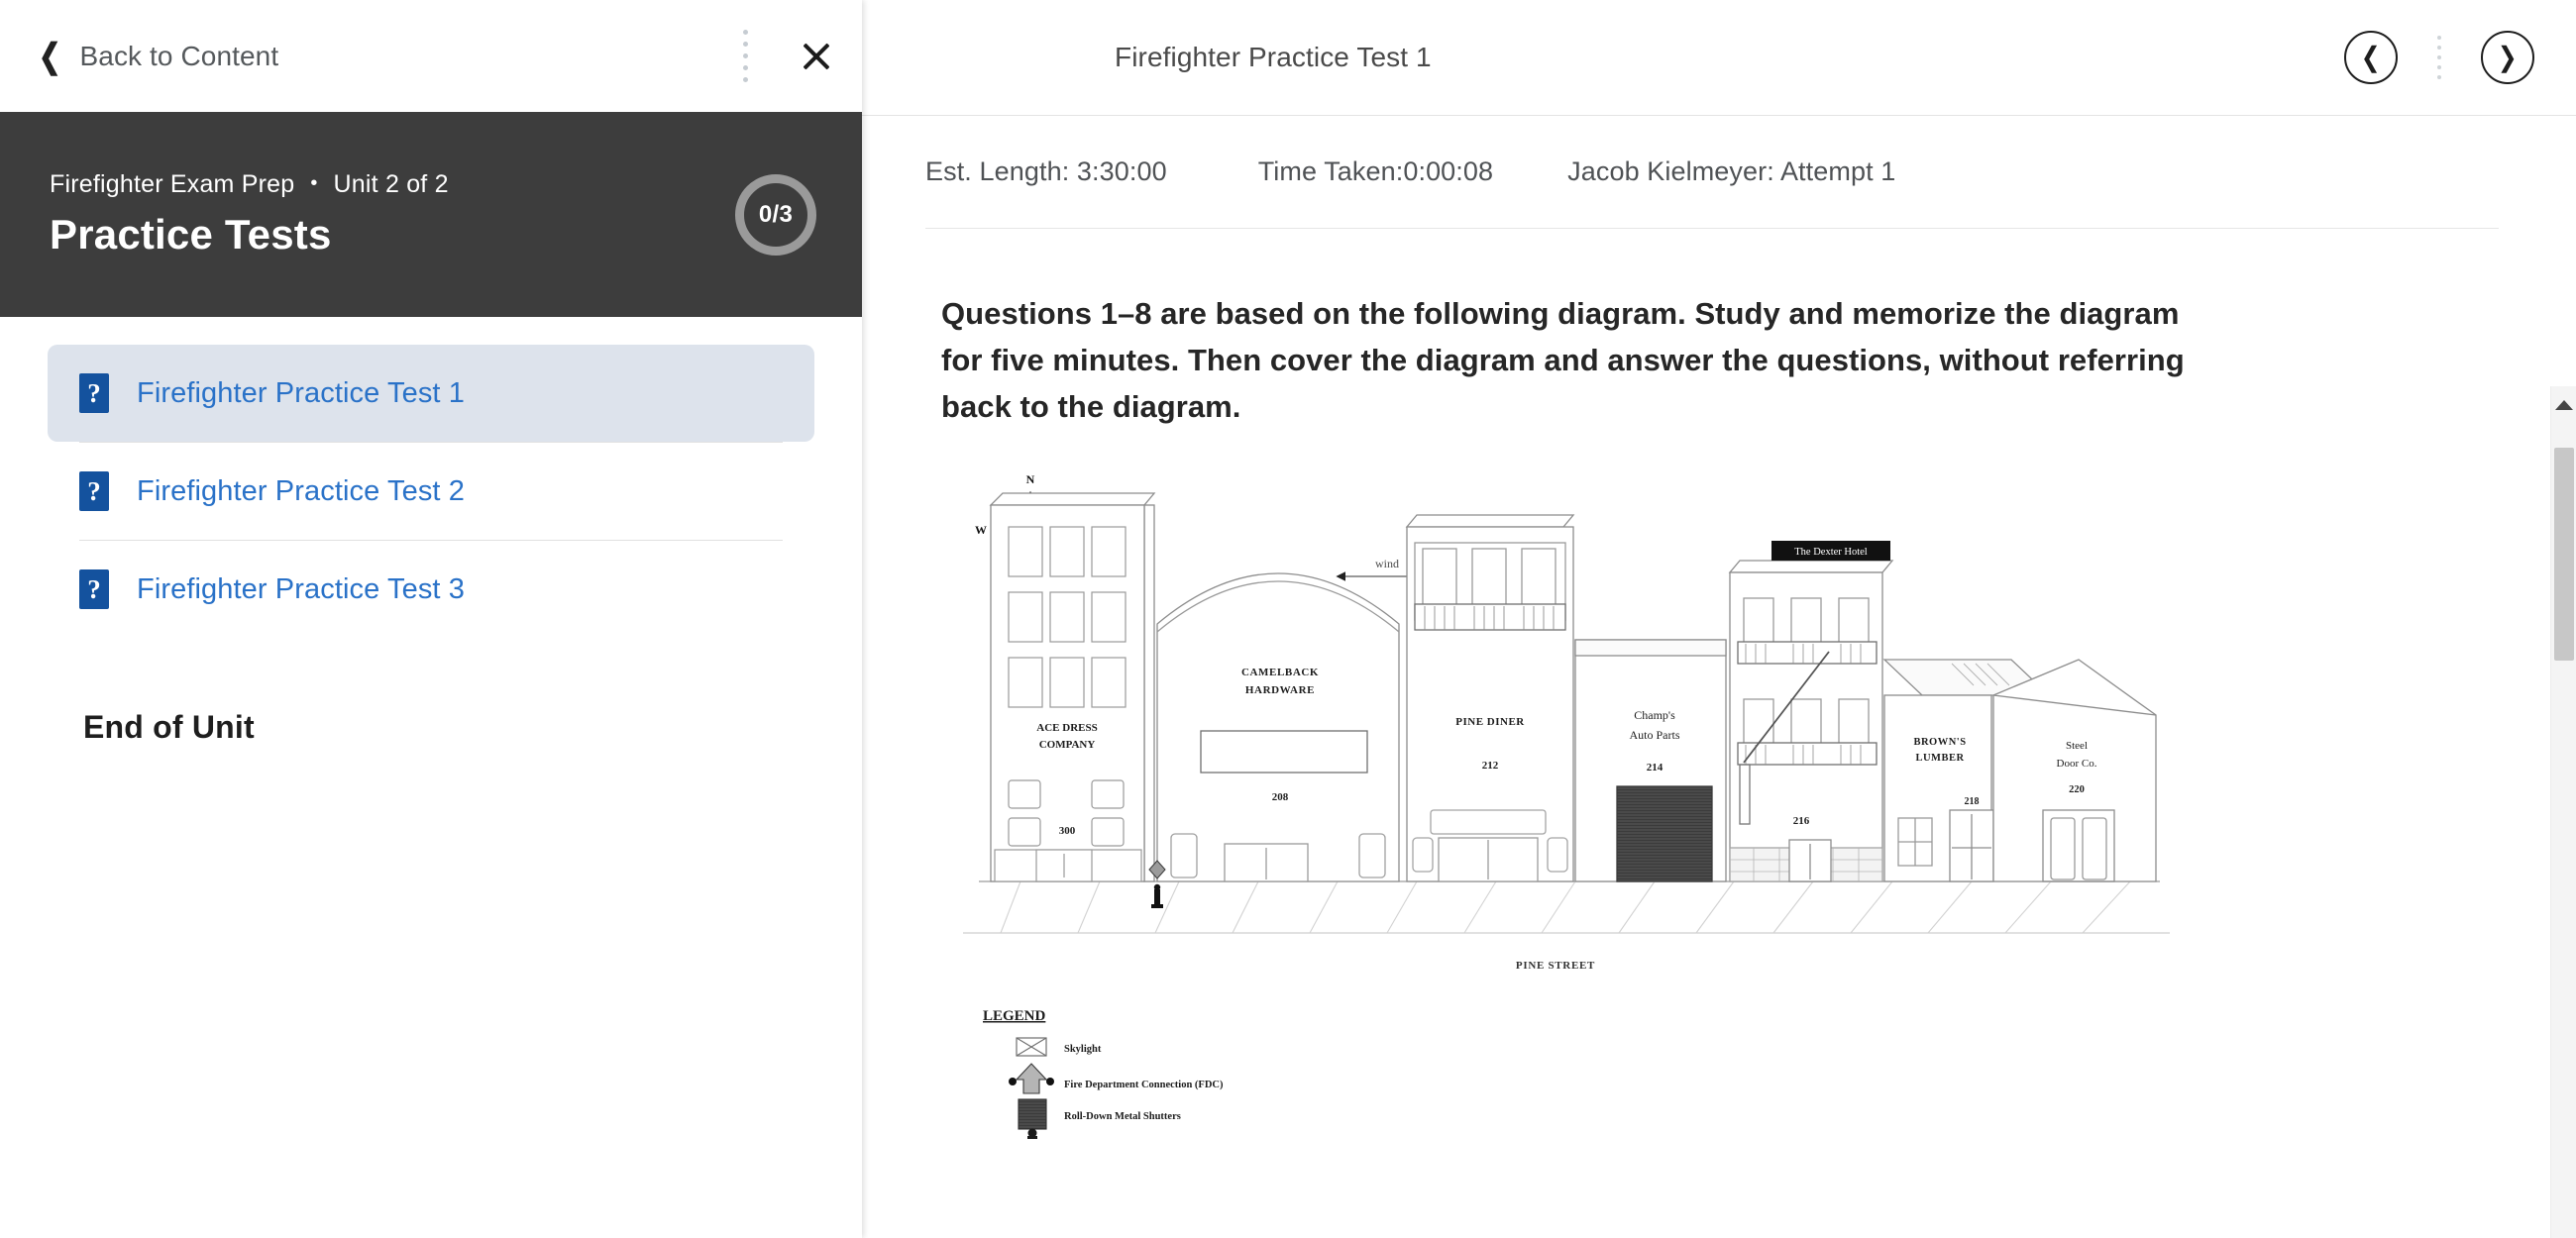 This screenshot has width=2576, height=1238. I want to click on building-address-218: 218, so click(1973, 801).